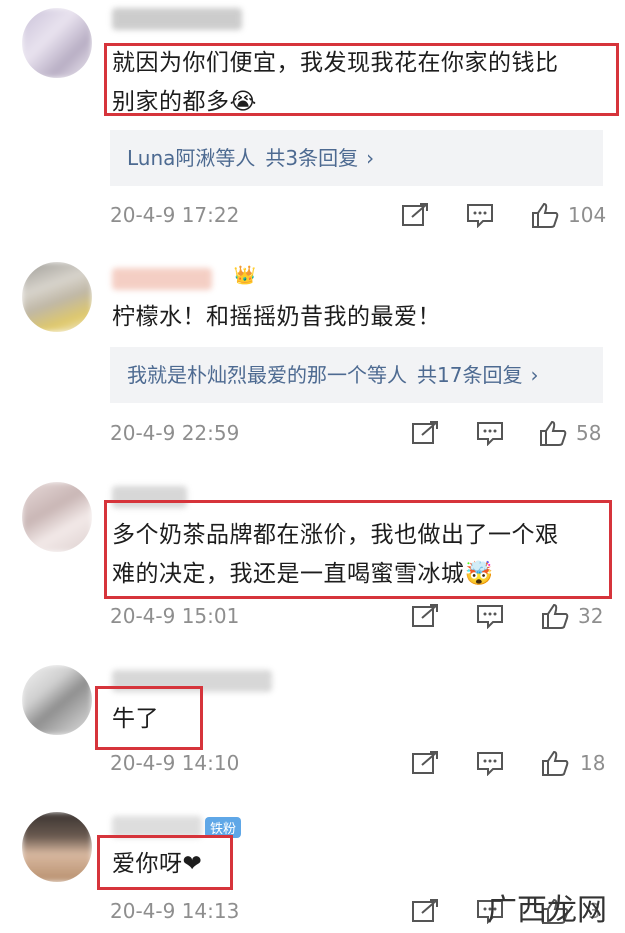  What do you see at coordinates (175, 433) in the screenshot?
I see `timestamp: 20-4-9 22:59` at bounding box center [175, 433].